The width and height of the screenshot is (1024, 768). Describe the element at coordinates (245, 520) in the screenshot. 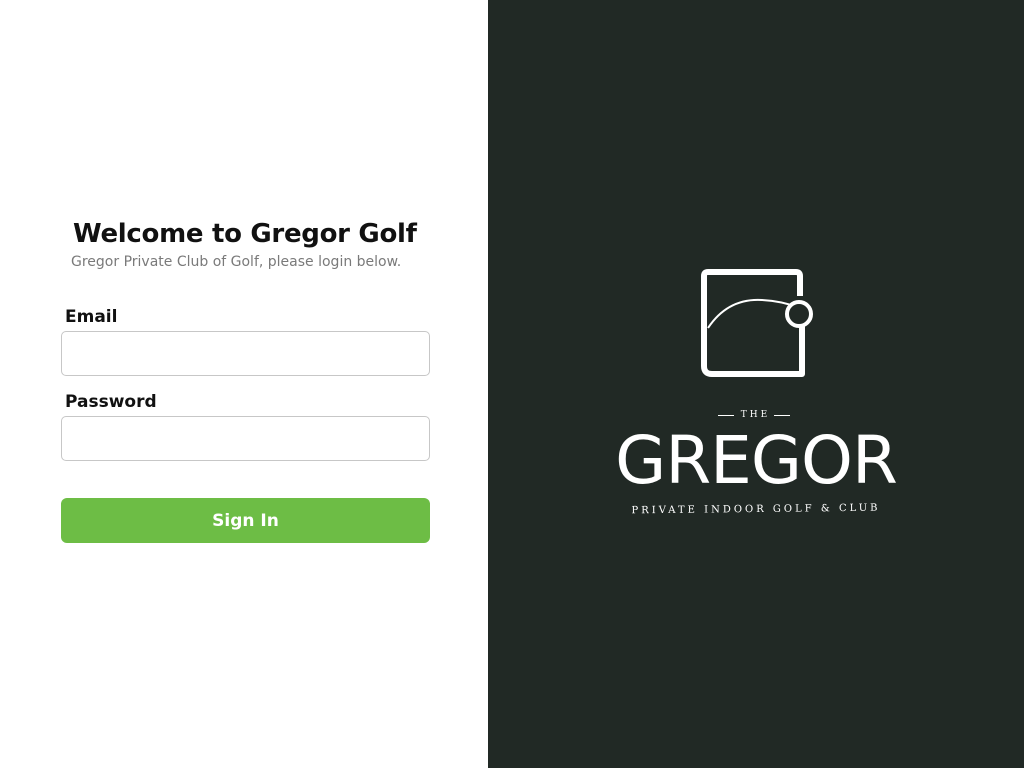

I see `sign-in-button: Sign In` at that location.